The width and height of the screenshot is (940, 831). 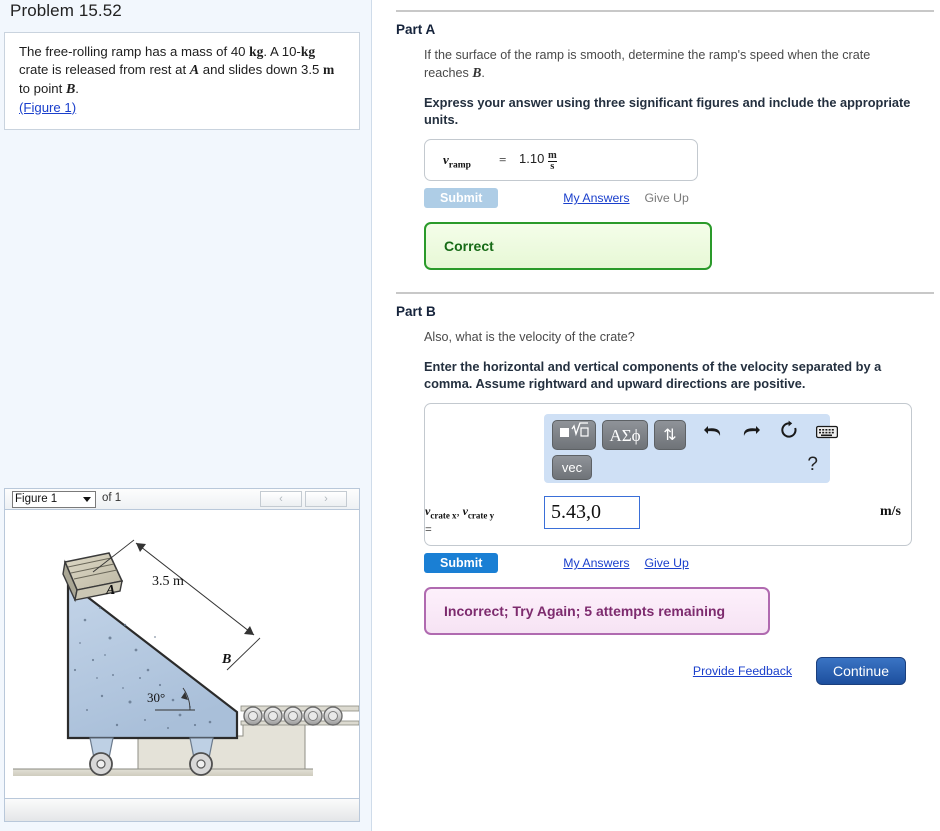 I want to click on angle-label: 30°, so click(x=156, y=697).